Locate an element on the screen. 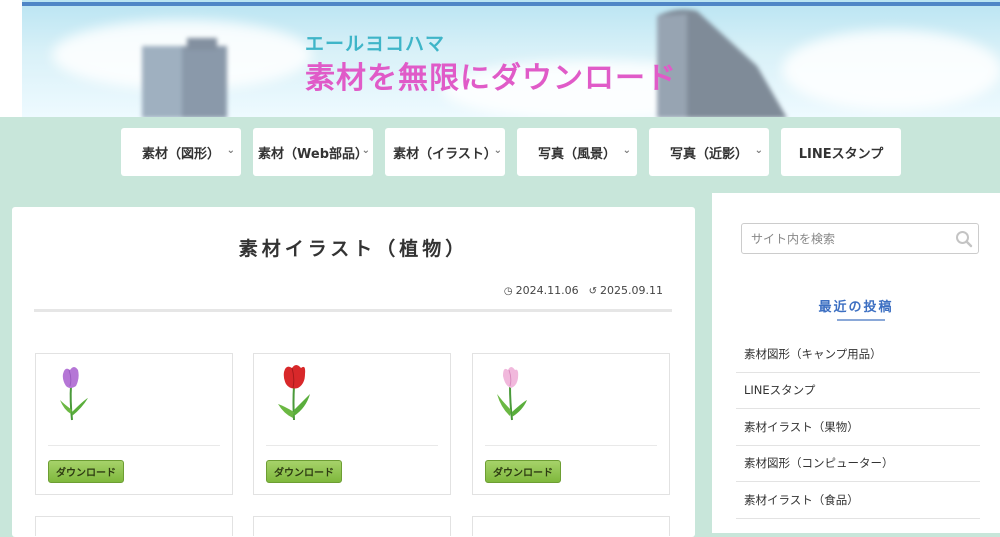 Image resolution: width=1000 pixels, height=537 pixels. site-title: 素材を無限にダウンロード is located at coordinates (491, 75).